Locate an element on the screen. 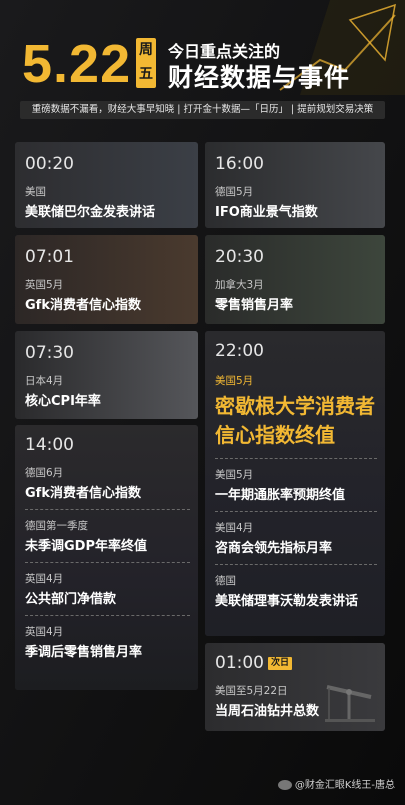  event-country: 美国至5月22日 is located at coordinates (251, 691).